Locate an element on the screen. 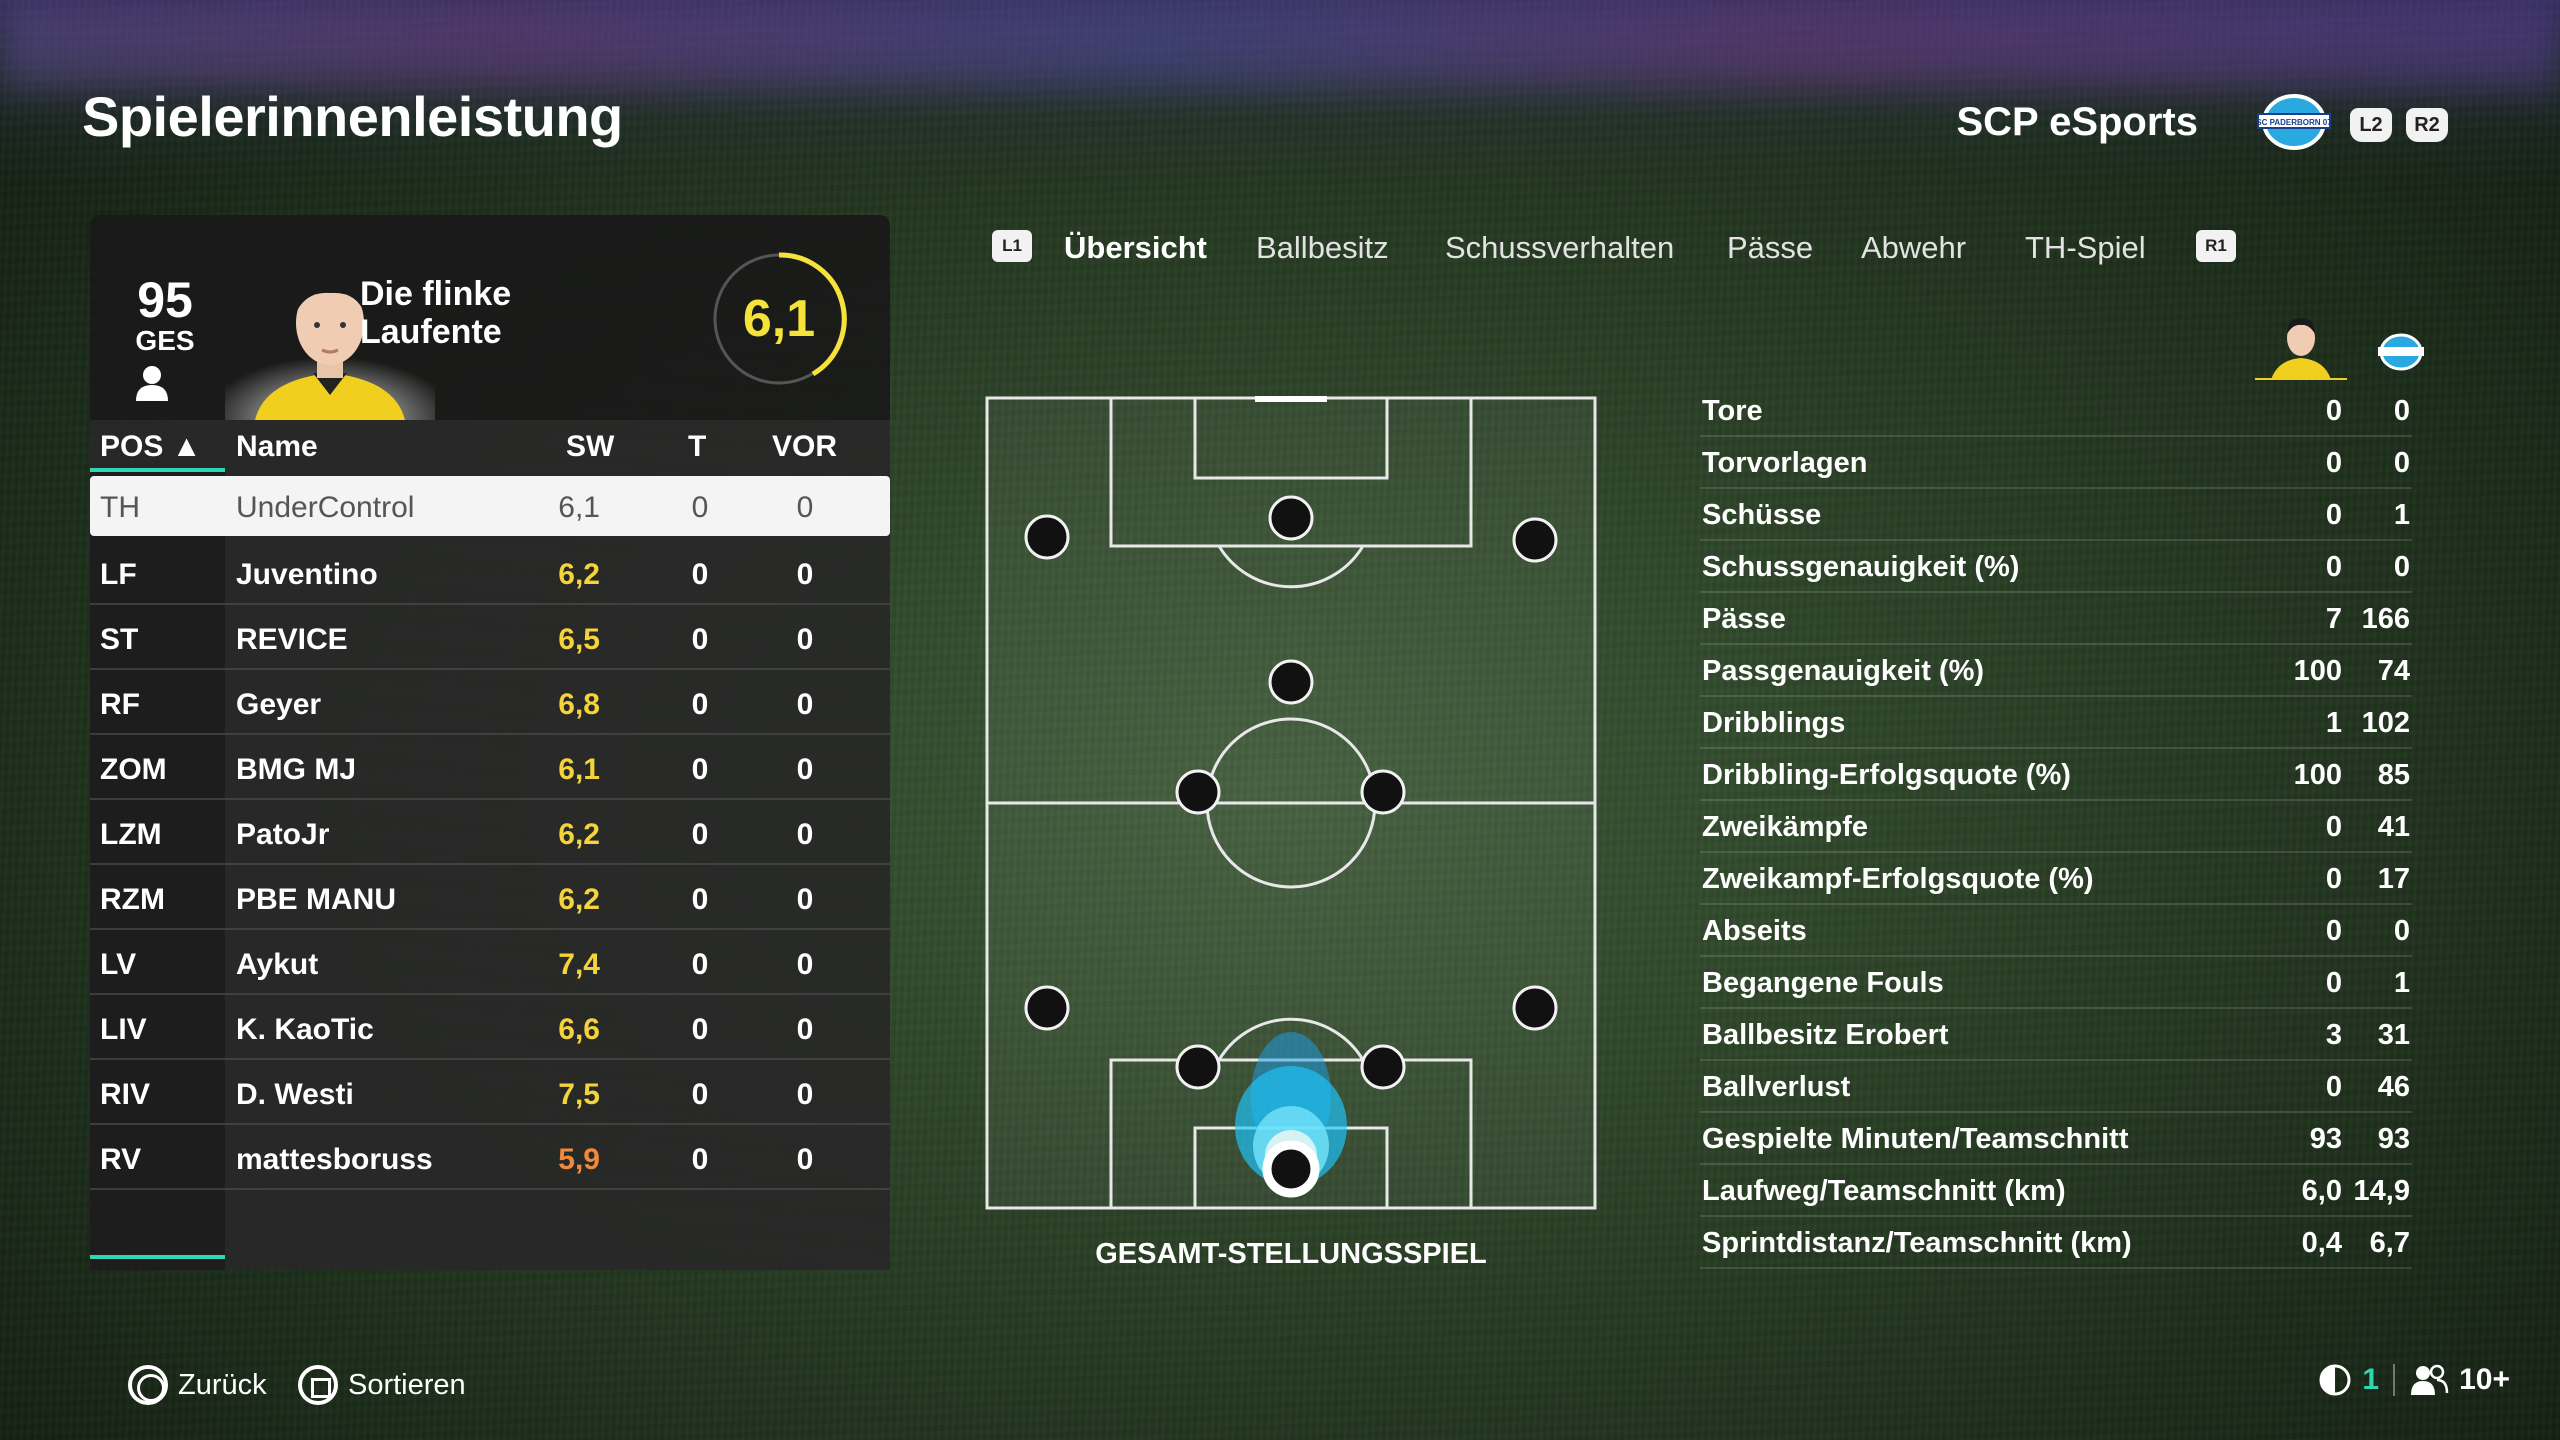 The width and height of the screenshot is (2560, 1440). pitch-caption: GESAMT-STELLUNGSSPIEL is located at coordinates (1291, 1254).